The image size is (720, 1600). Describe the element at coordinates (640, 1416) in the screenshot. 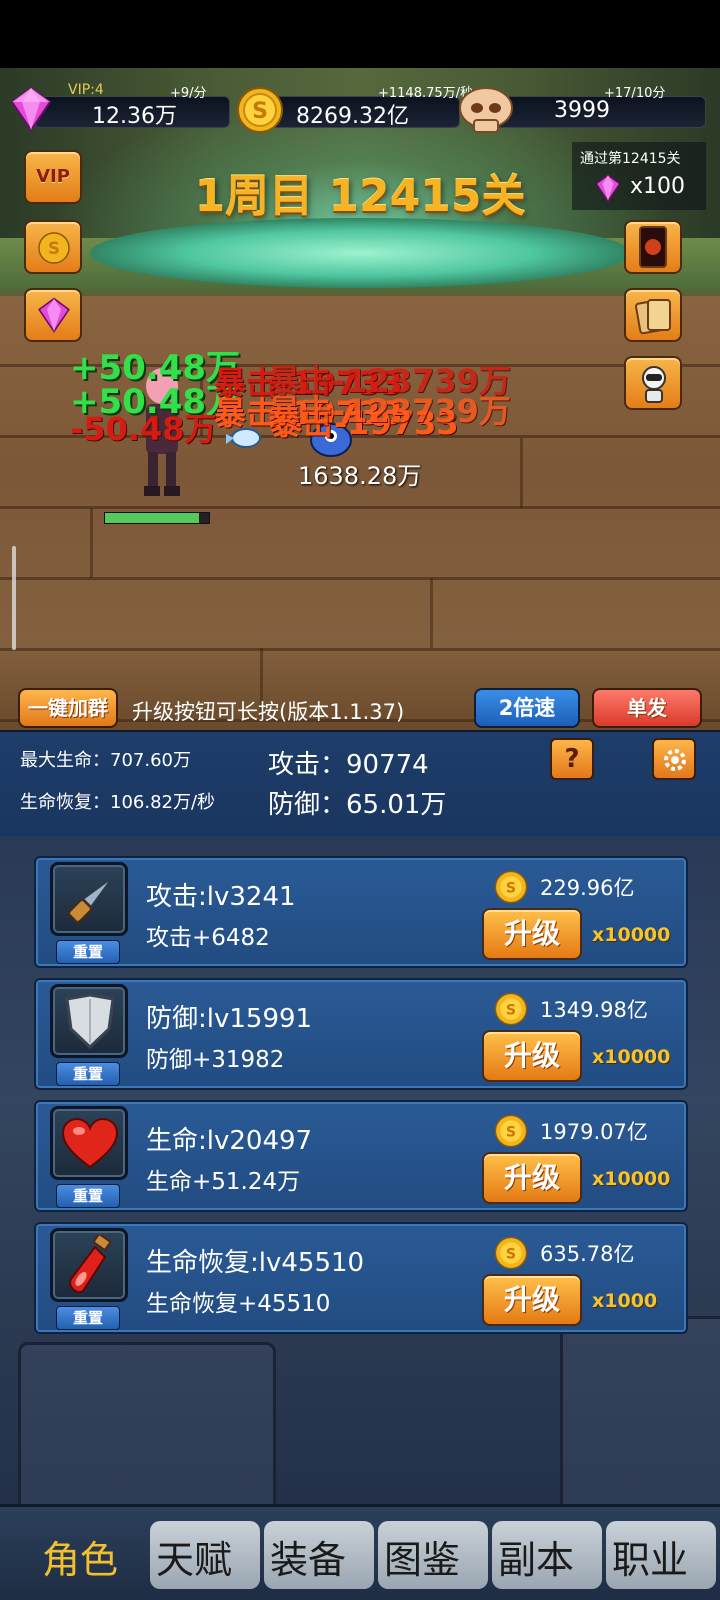

I see `panel-decoration` at that location.